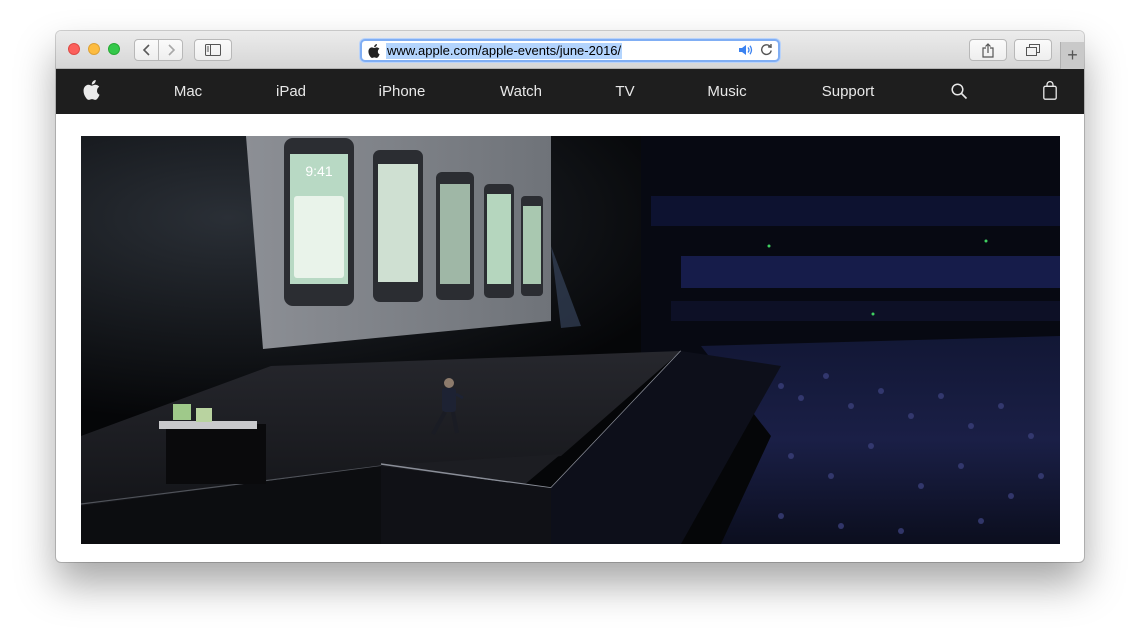 The height and width of the screenshot is (642, 1140). I want to click on url-text: www.apple.com/apple-events/june-2016/, so click(504, 50).